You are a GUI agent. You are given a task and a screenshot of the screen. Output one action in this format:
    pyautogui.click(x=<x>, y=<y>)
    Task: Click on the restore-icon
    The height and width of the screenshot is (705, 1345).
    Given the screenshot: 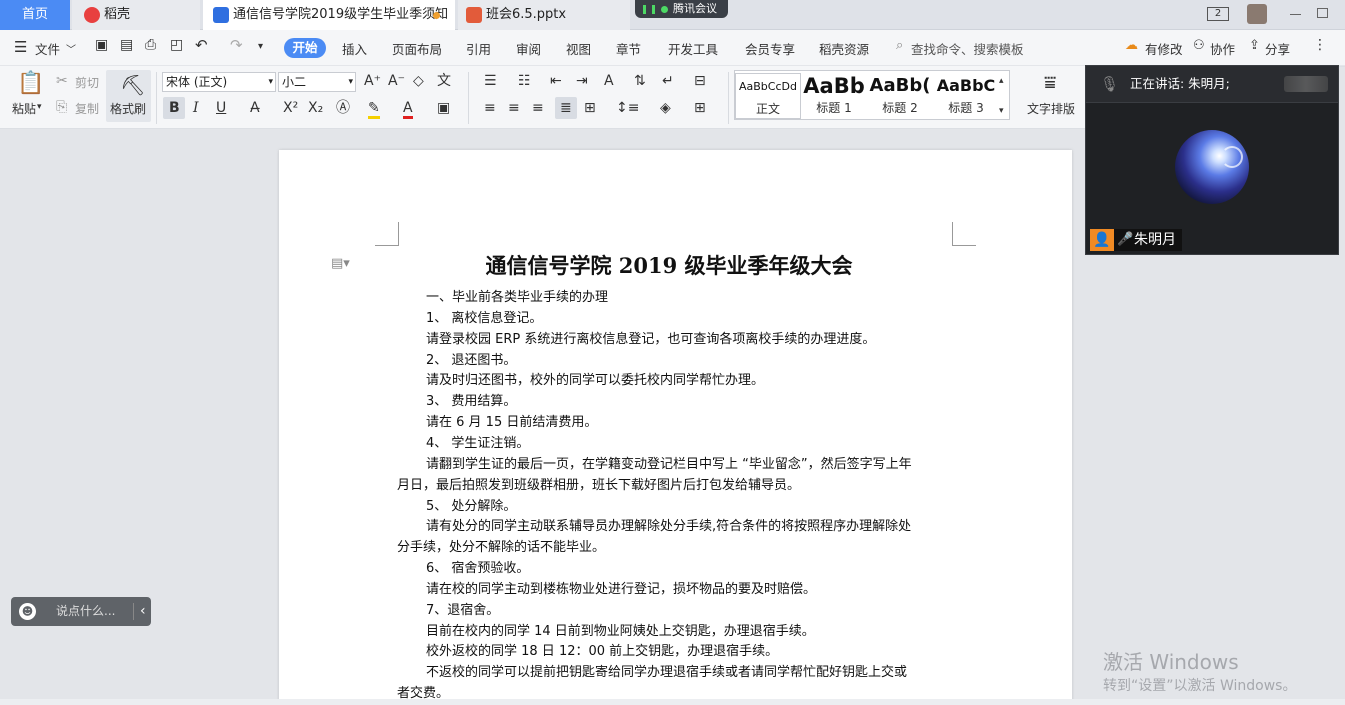 What is the action you would take?
    pyautogui.click(x=1322, y=13)
    